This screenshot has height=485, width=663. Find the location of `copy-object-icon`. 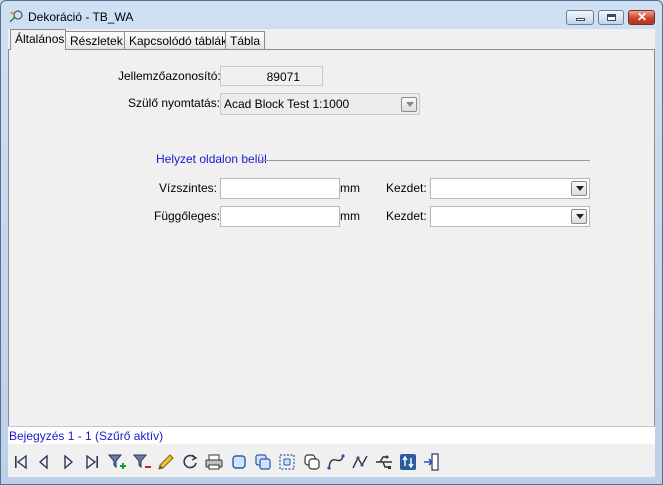

copy-object-icon is located at coordinates (312, 462).